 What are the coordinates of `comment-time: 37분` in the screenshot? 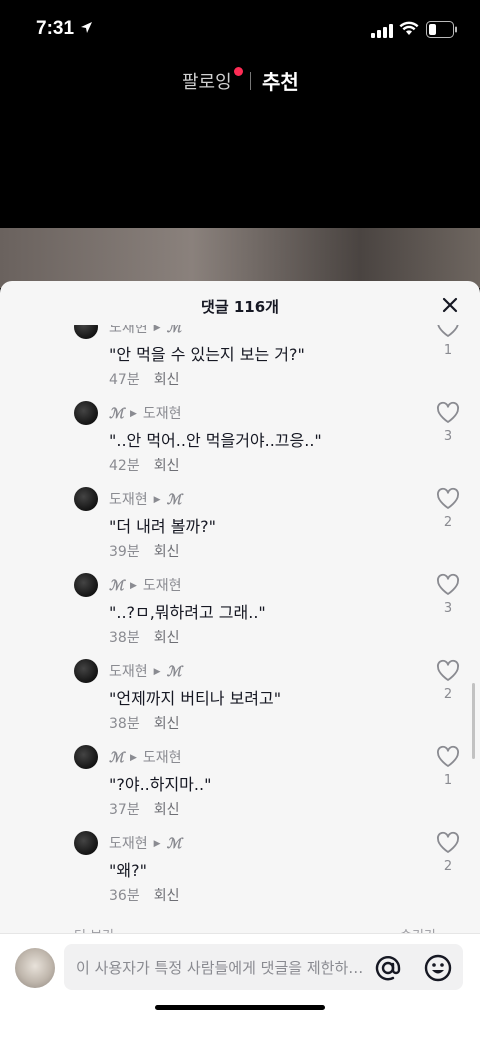 It's located at (124, 810).